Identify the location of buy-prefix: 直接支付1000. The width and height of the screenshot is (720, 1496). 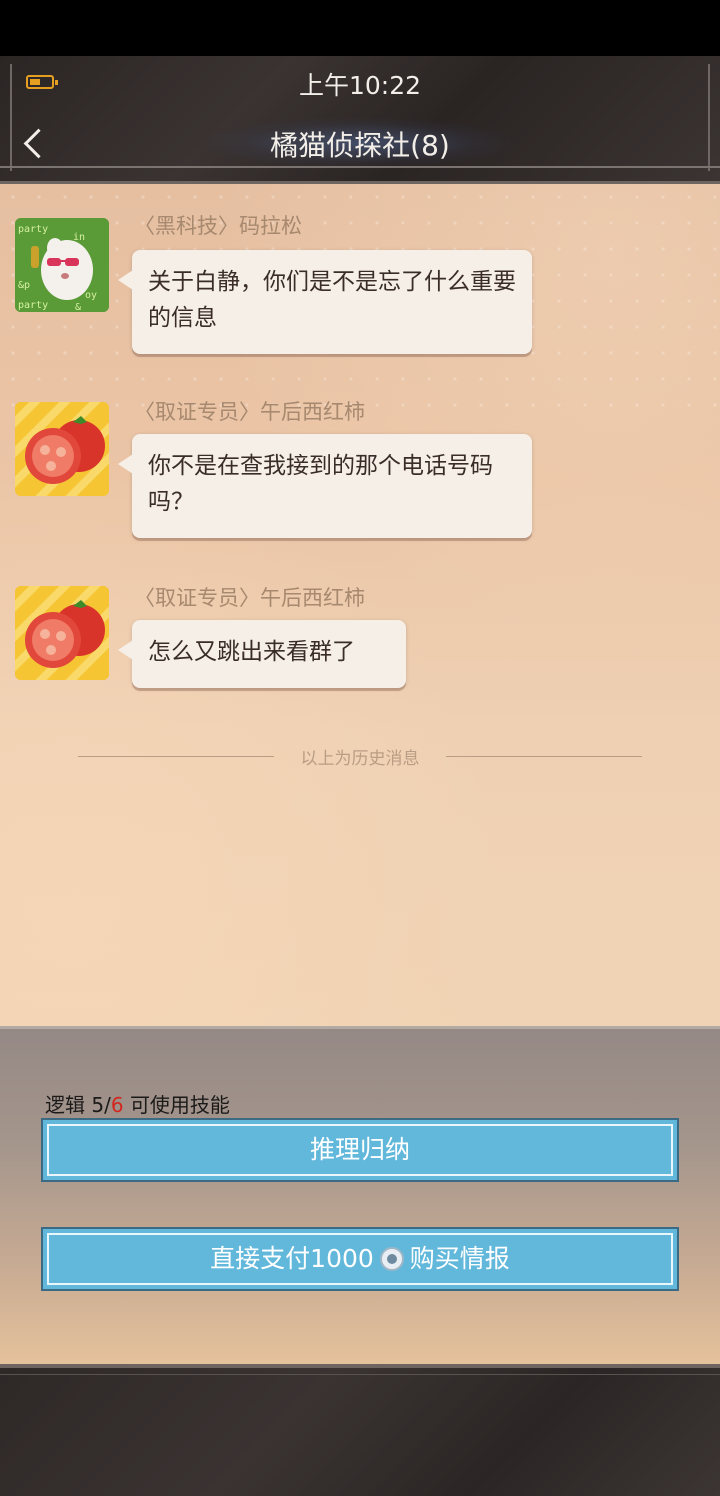
(292, 1258).